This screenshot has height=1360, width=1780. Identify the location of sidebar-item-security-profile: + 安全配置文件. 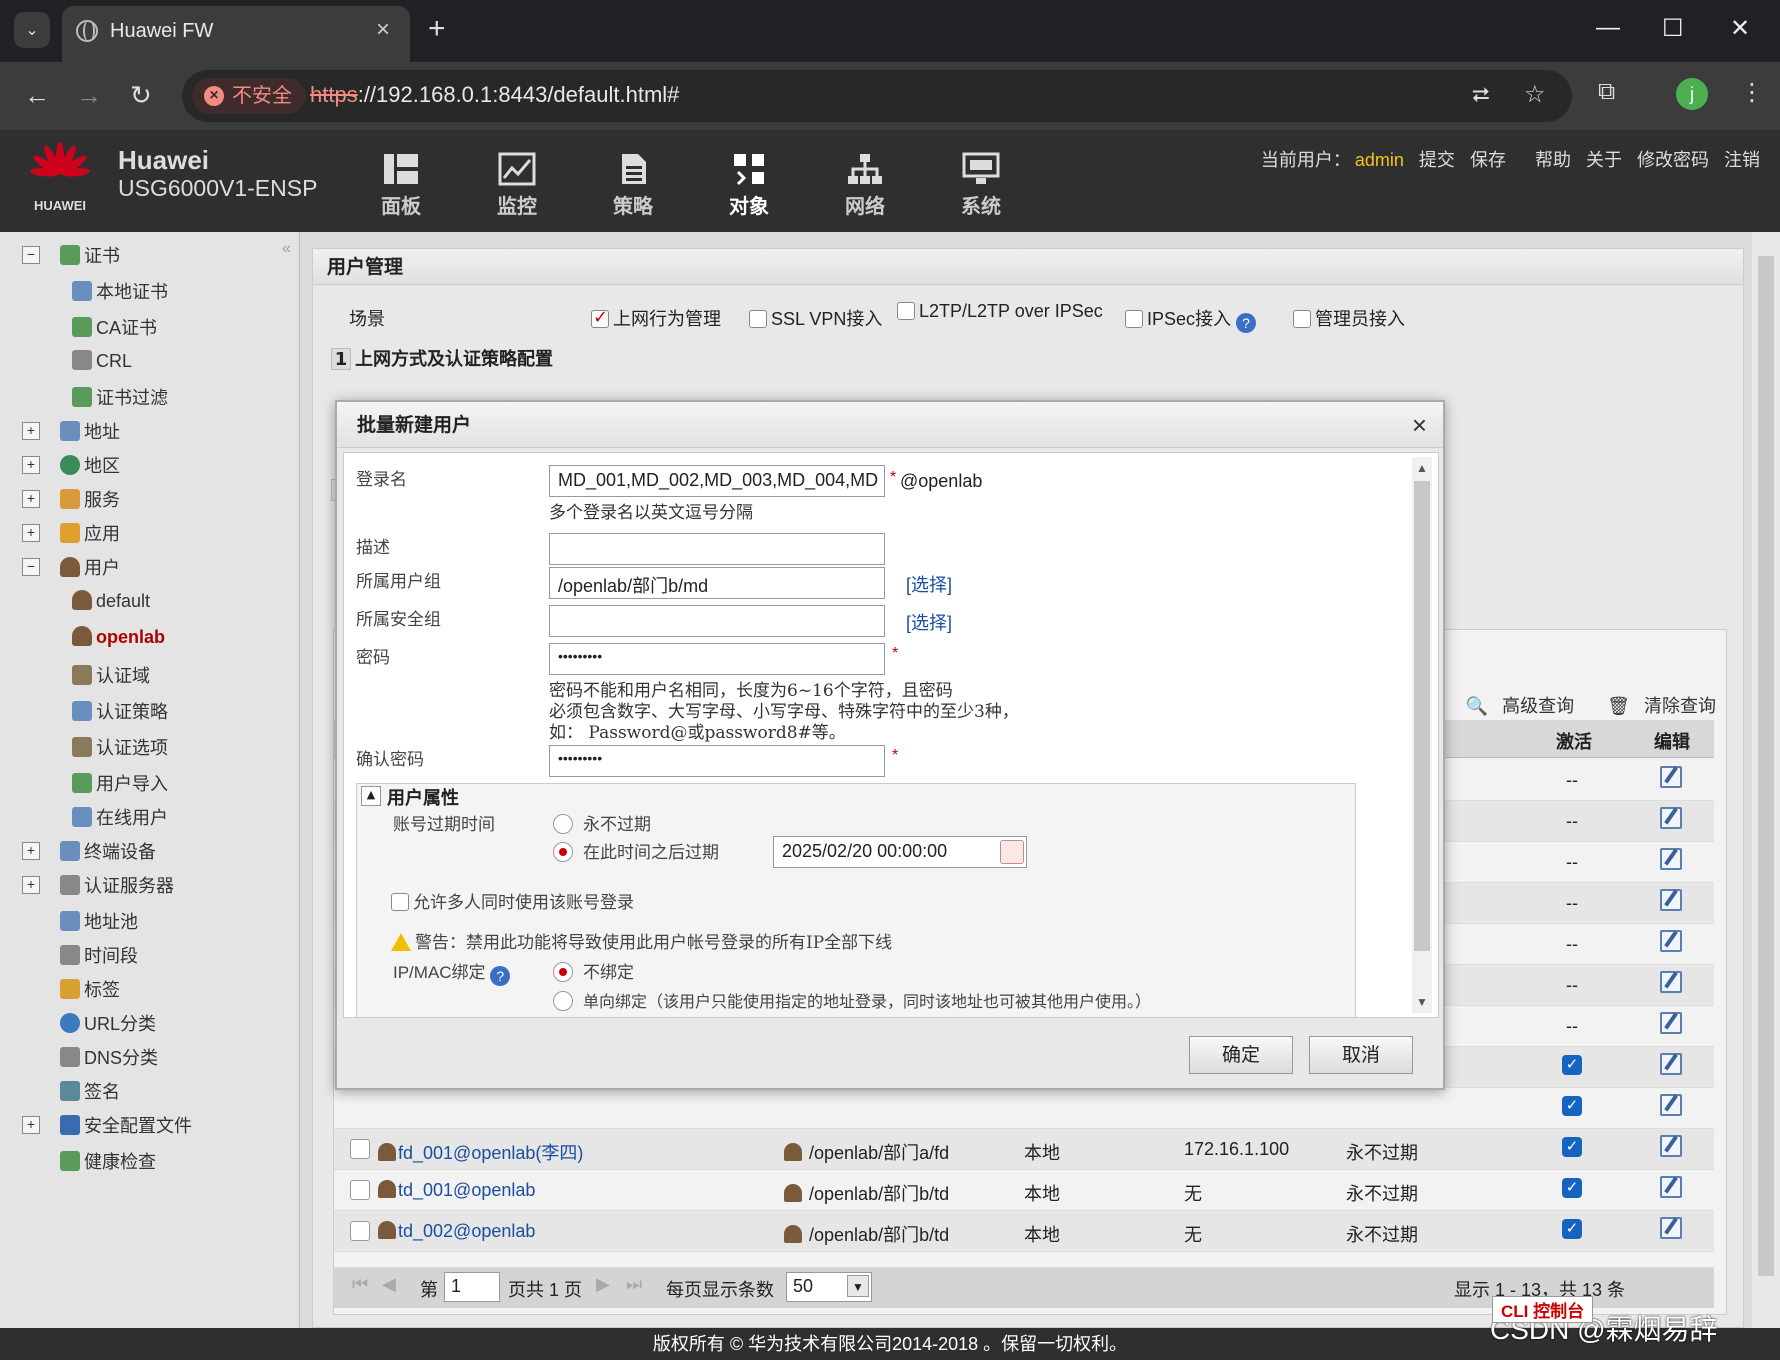
(107, 1126).